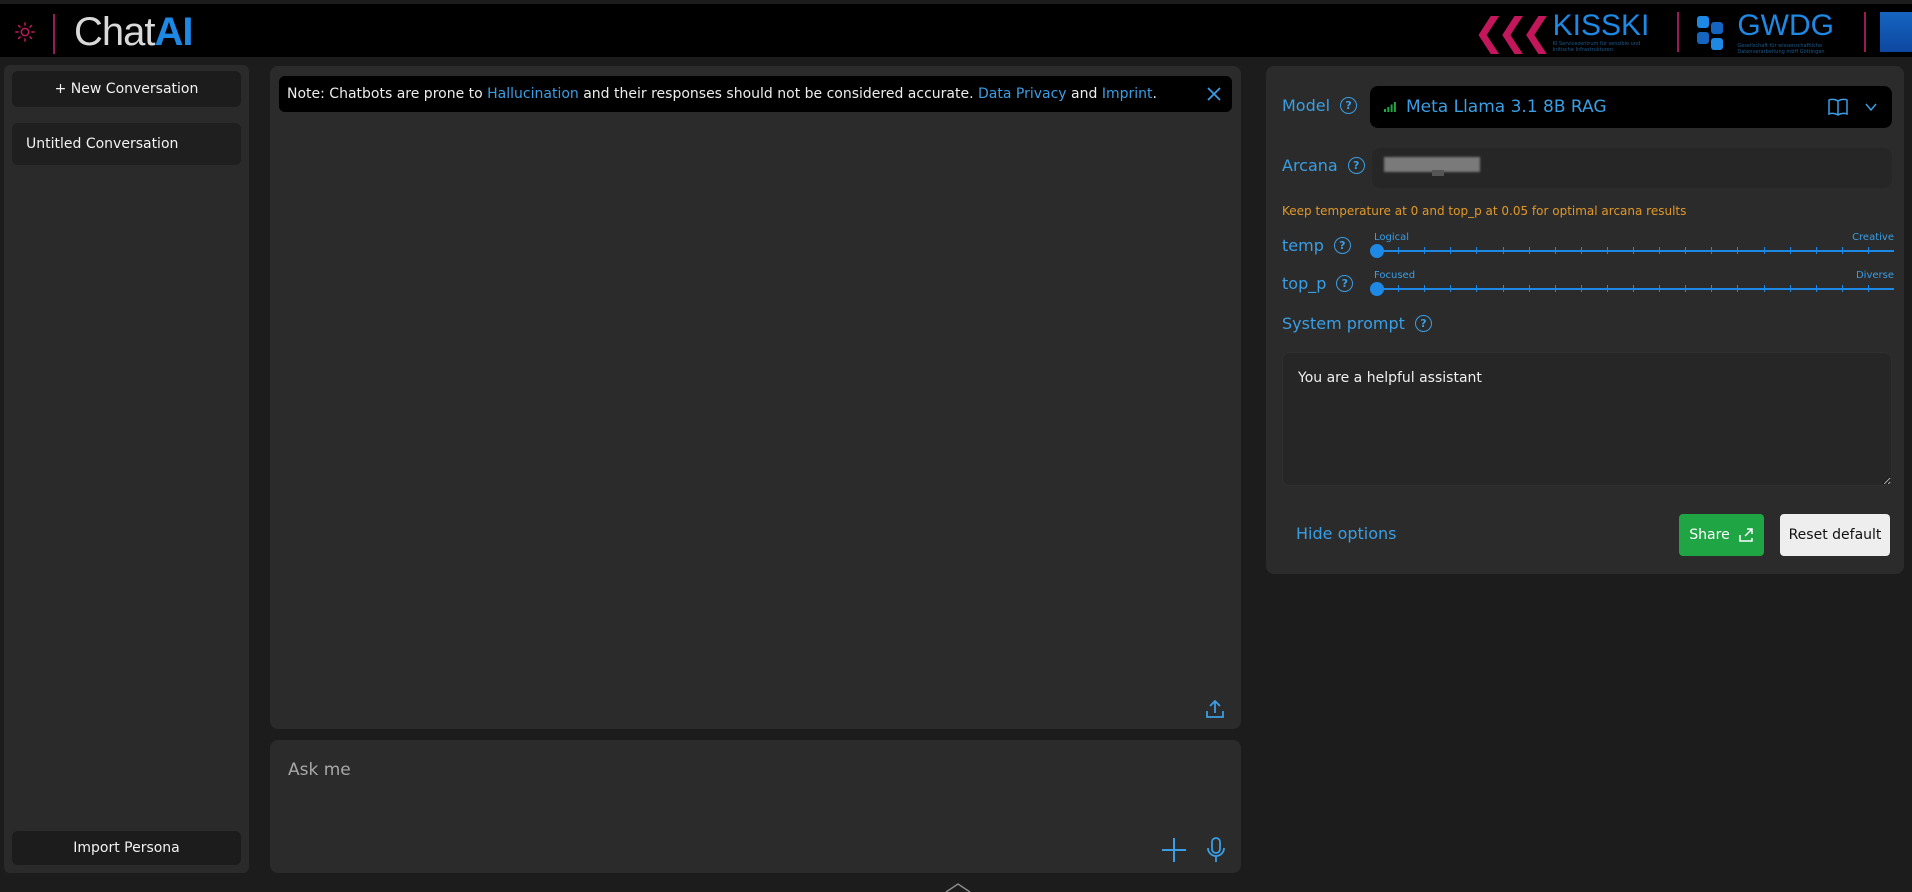 This screenshot has width=1912, height=892. Describe the element at coordinates (1835, 535) in the screenshot. I see `reset-default-button: Reset default` at that location.